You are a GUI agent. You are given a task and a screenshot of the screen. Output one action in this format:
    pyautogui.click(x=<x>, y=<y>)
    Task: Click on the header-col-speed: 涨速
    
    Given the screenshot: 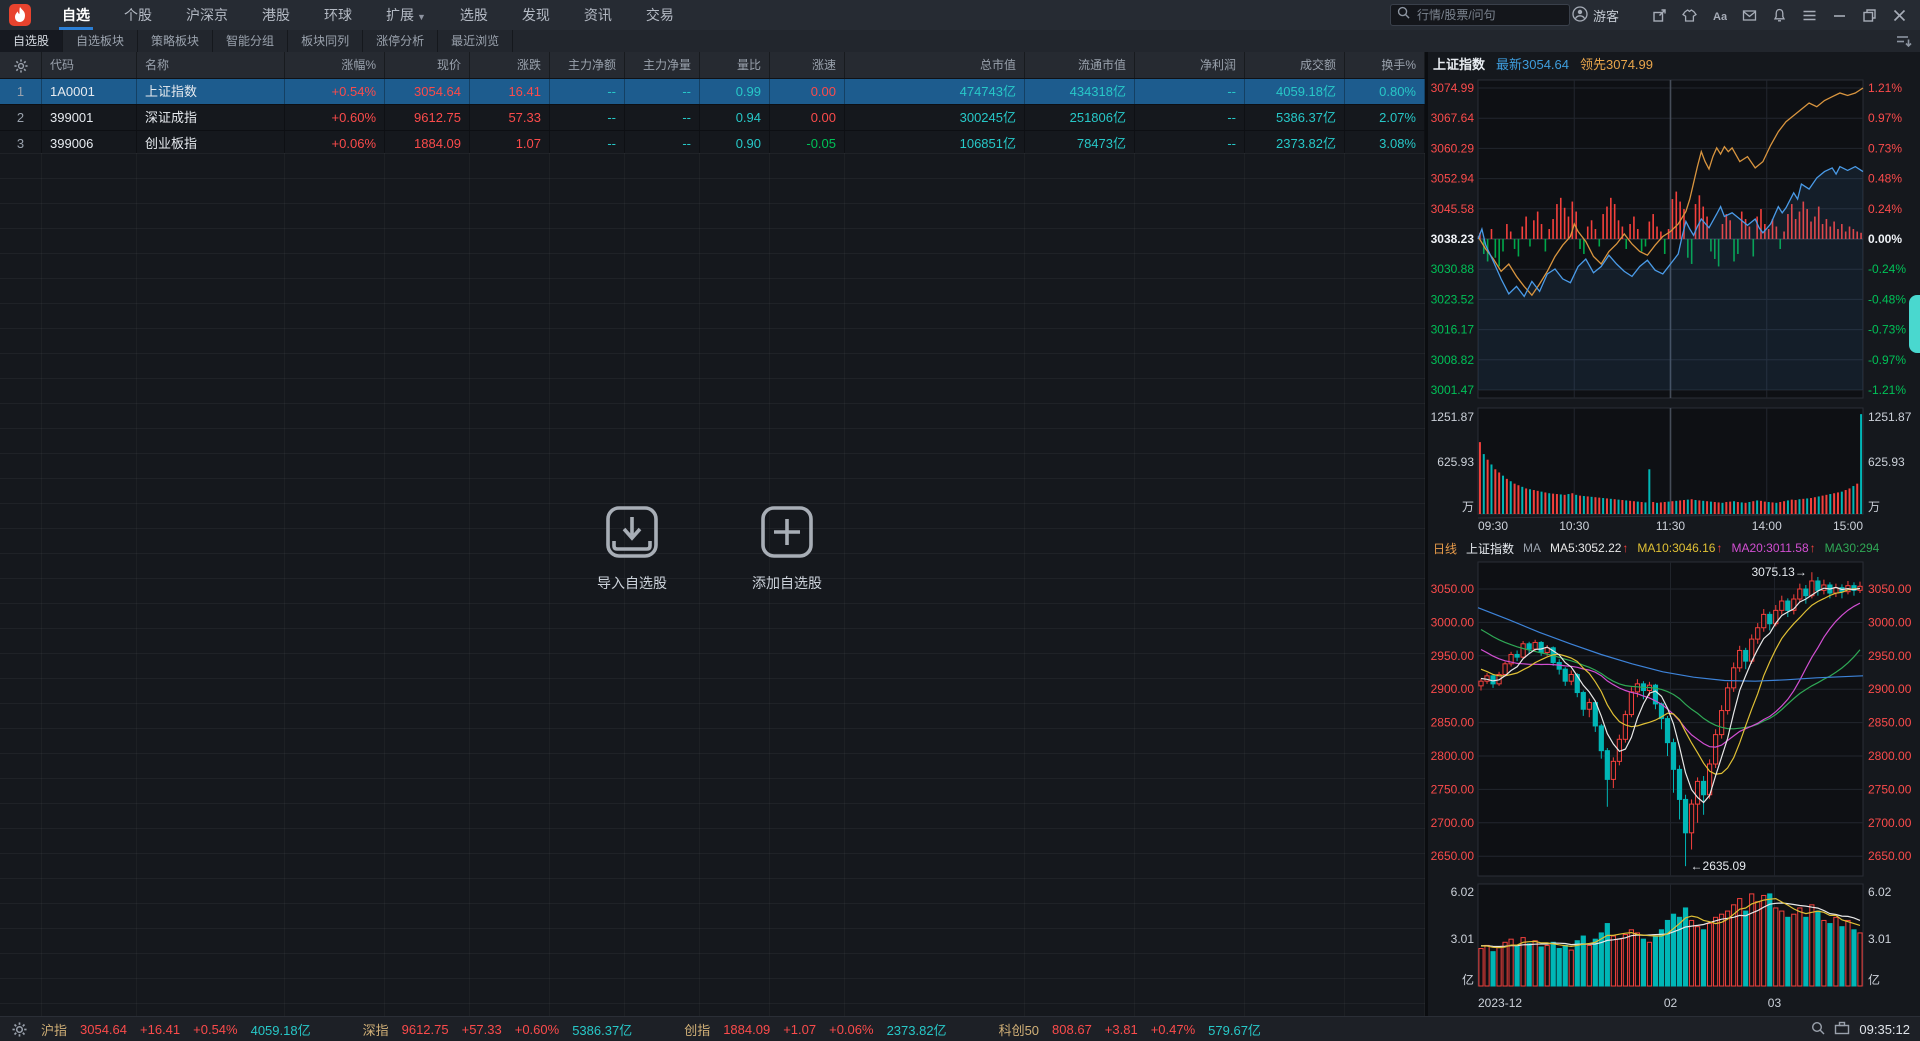 What is the action you would take?
    pyautogui.click(x=807, y=65)
    